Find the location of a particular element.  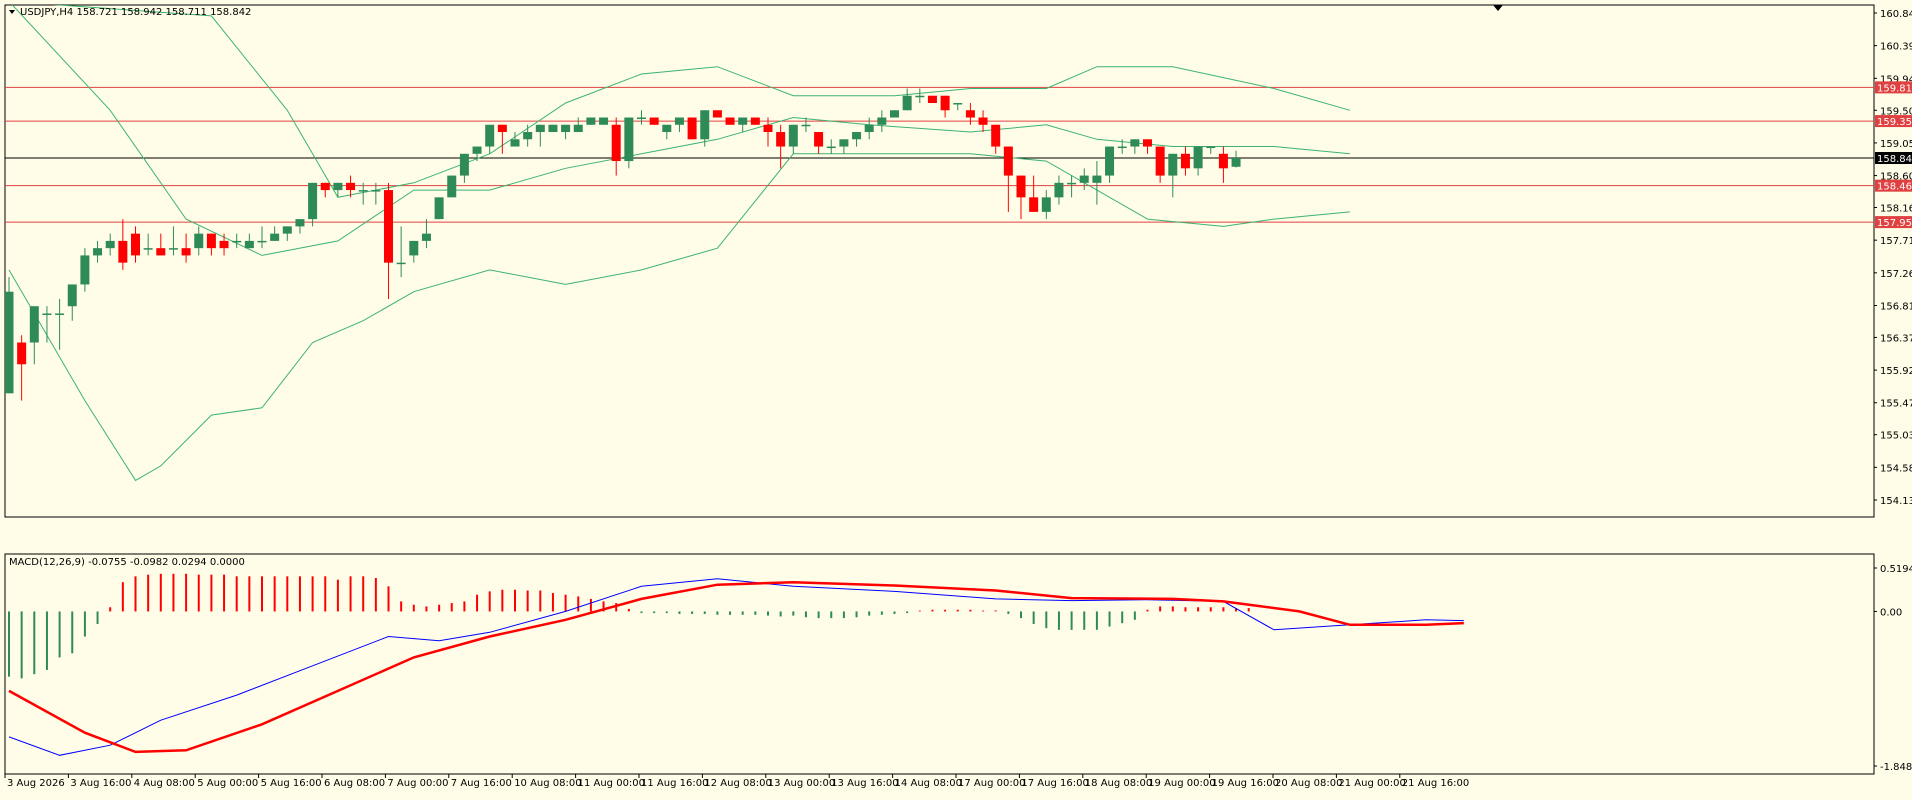

level-label: 158.461 is located at coordinates (1894, 187).